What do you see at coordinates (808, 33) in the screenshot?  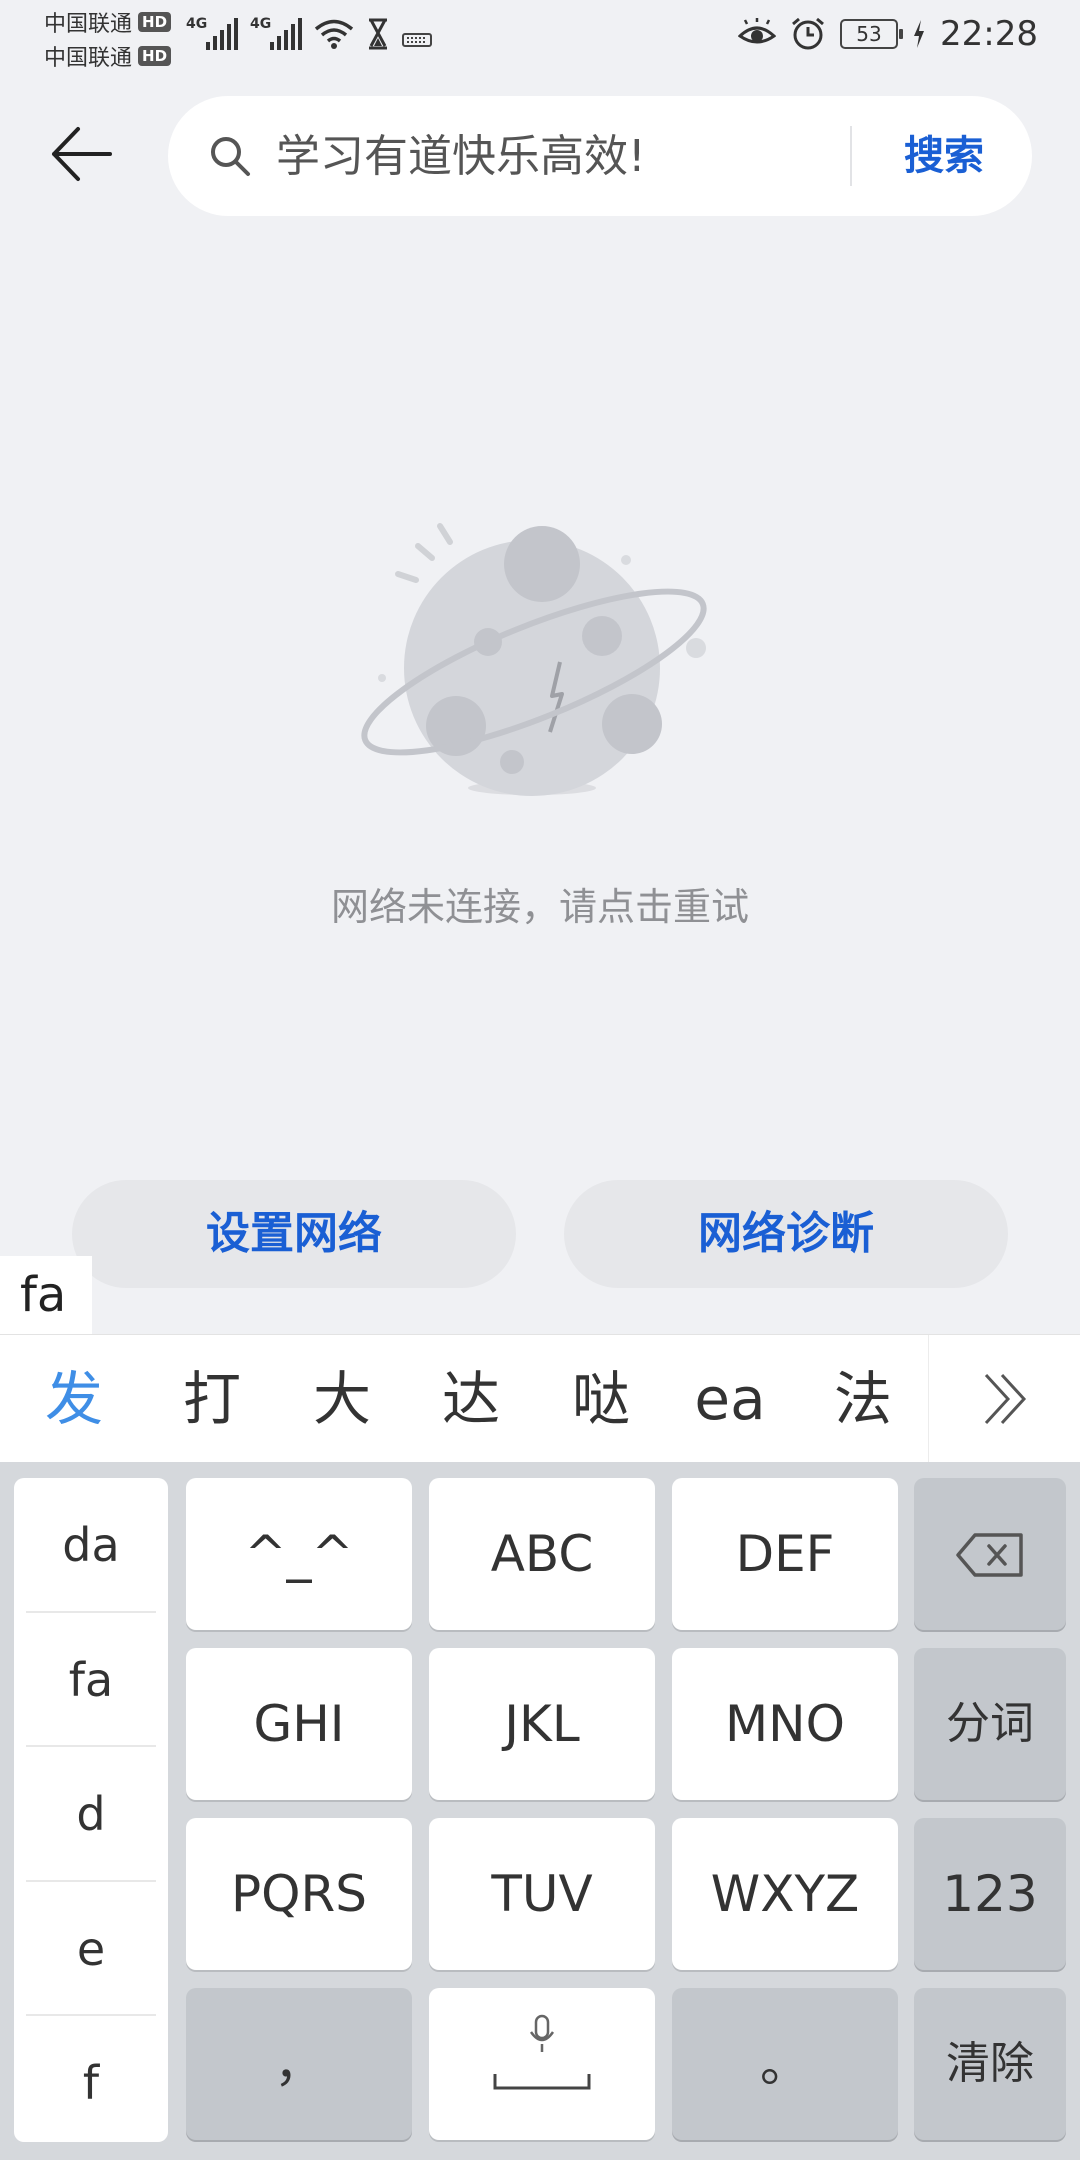 I see `alarm-icon` at bounding box center [808, 33].